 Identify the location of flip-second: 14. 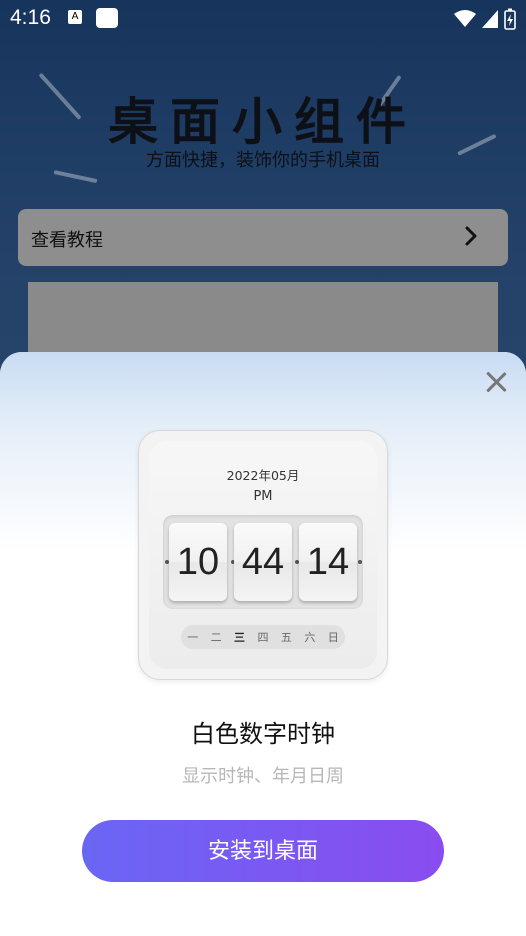
(328, 562).